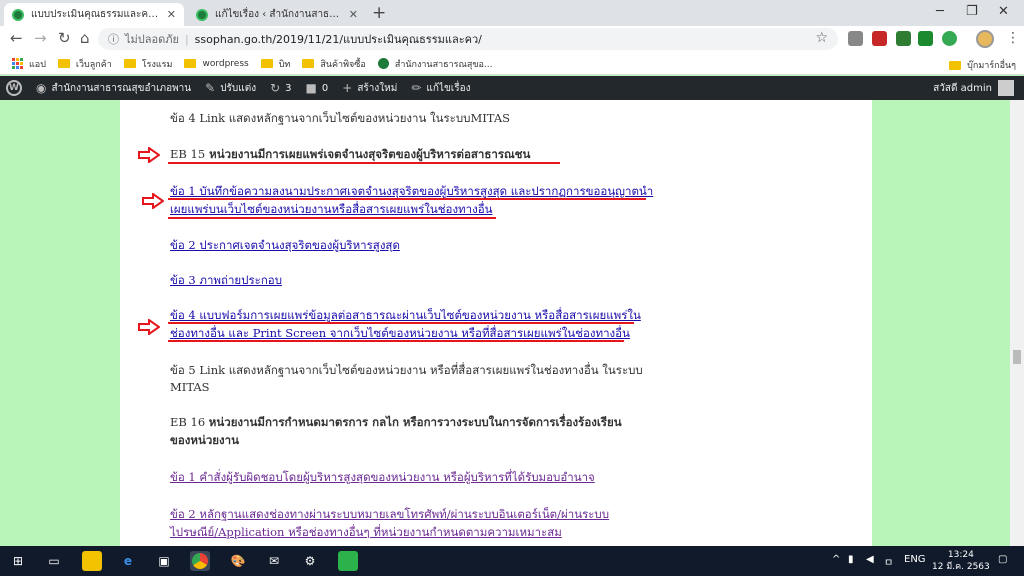  Describe the element at coordinates (334, 64) in the screenshot. I see `bookmark-folder: สินค้าพิจซื้อ` at that location.